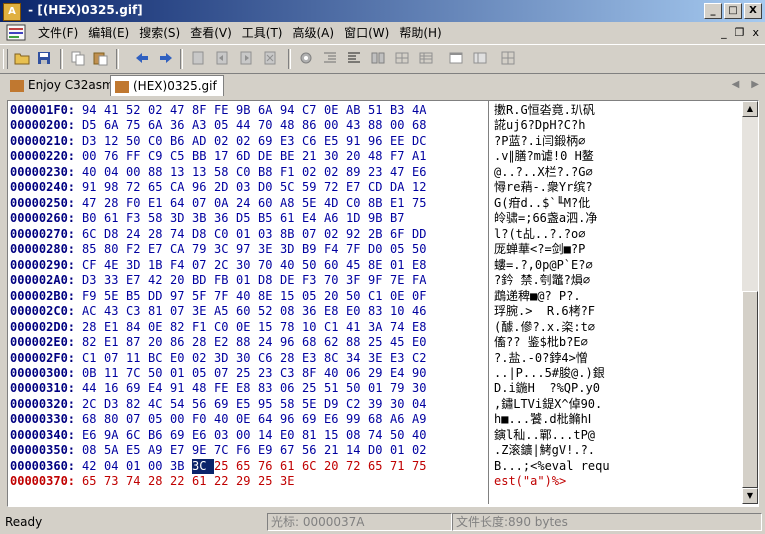 This screenshot has width=765, height=534. What do you see at coordinates (617, 373) in the screenshot?
I see `text-row: ..|P...5#朘@.)銀` at bounding box center [617, 373].